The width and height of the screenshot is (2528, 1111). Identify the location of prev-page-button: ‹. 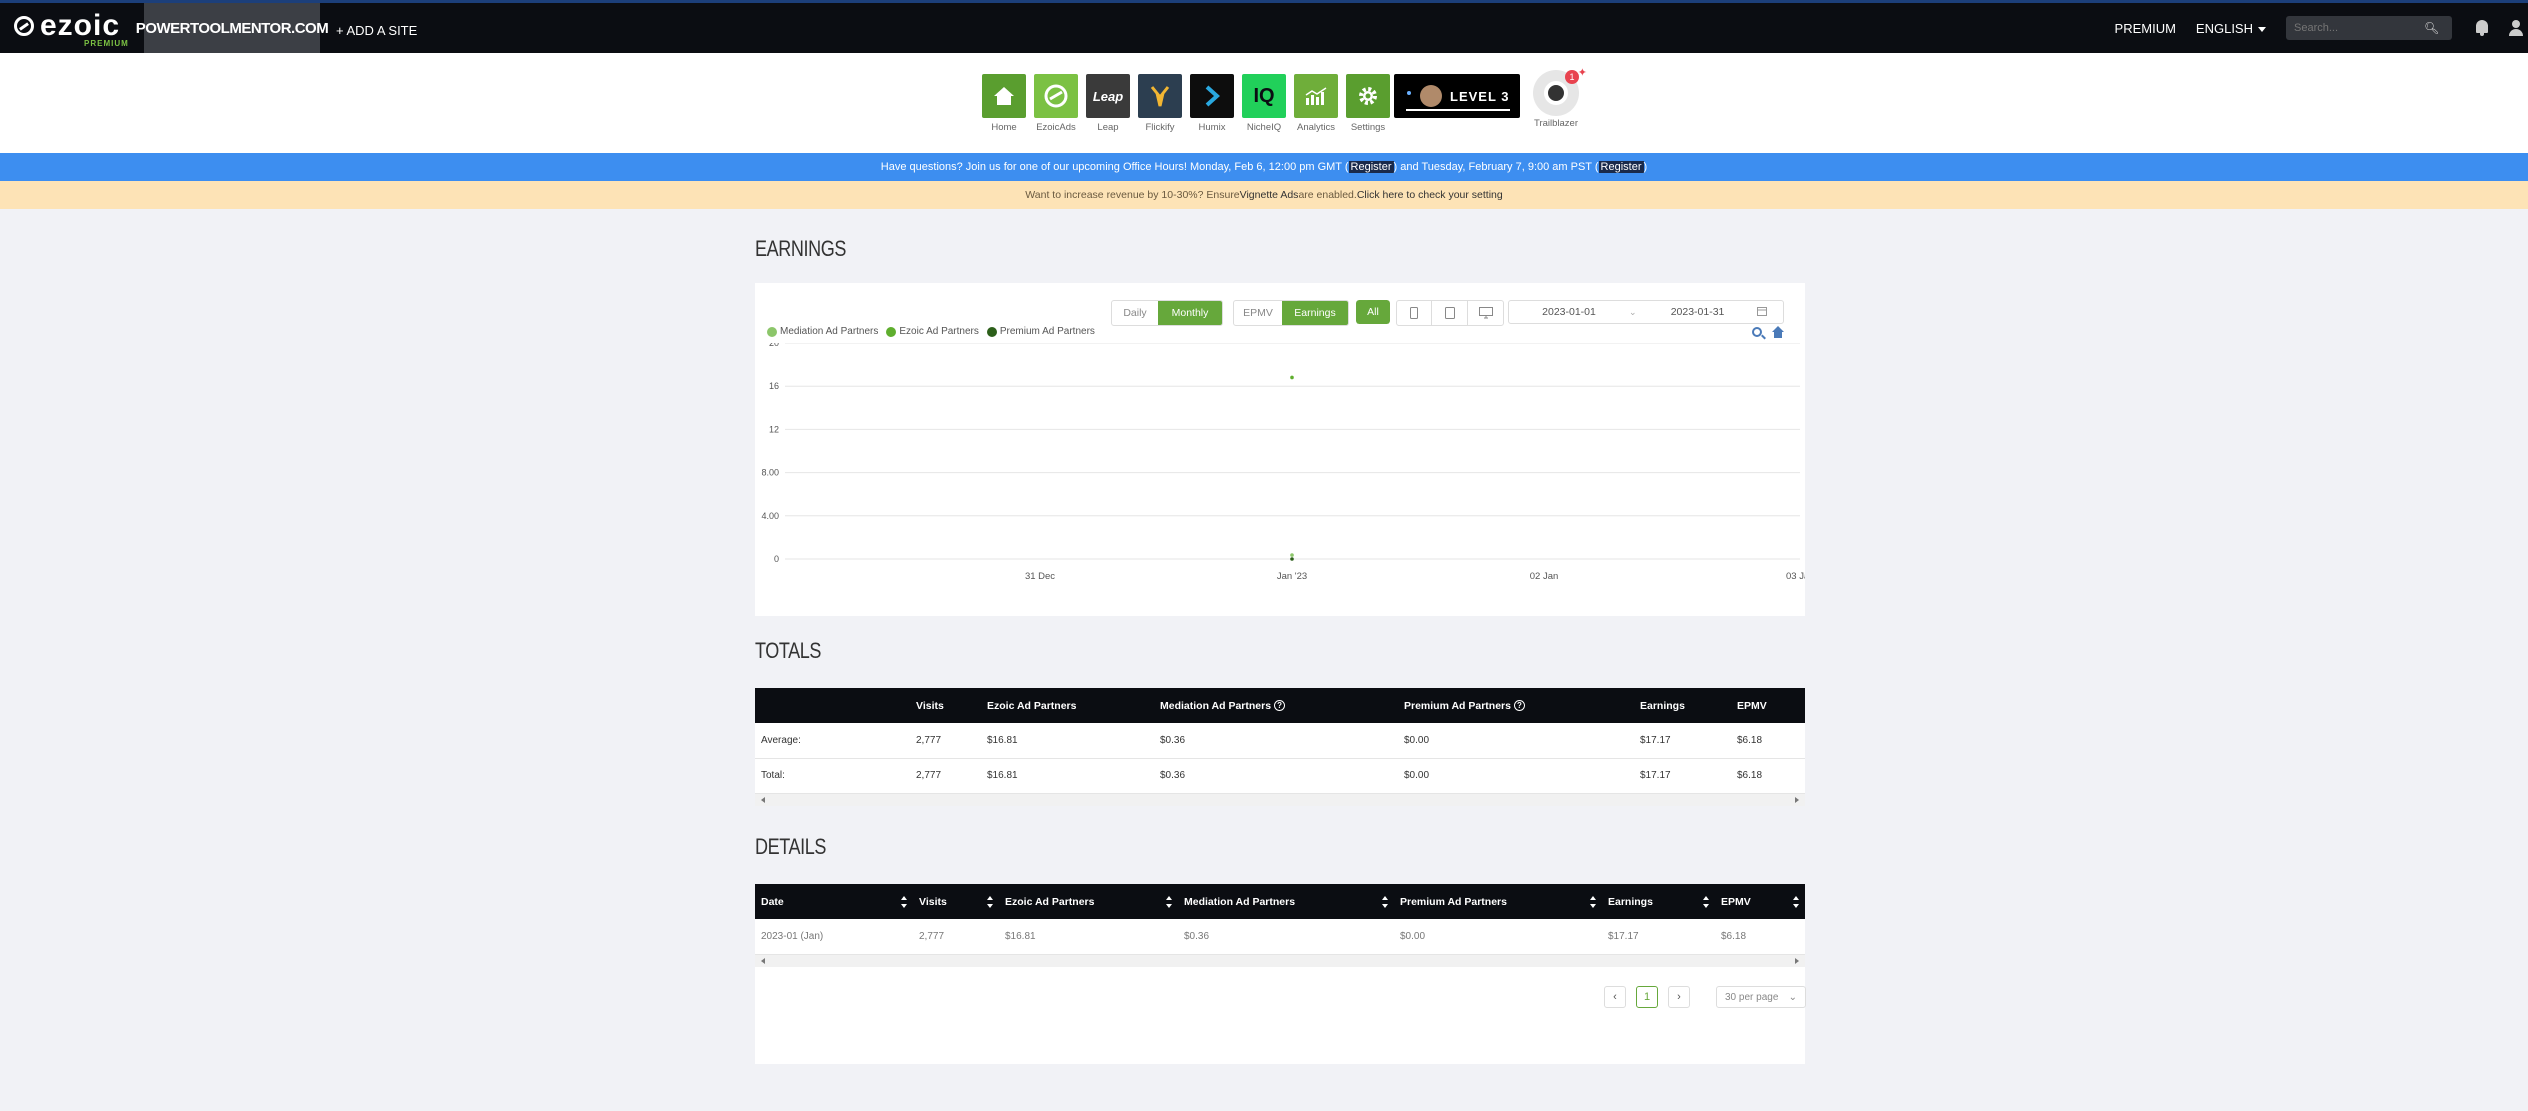
(1615, 997).